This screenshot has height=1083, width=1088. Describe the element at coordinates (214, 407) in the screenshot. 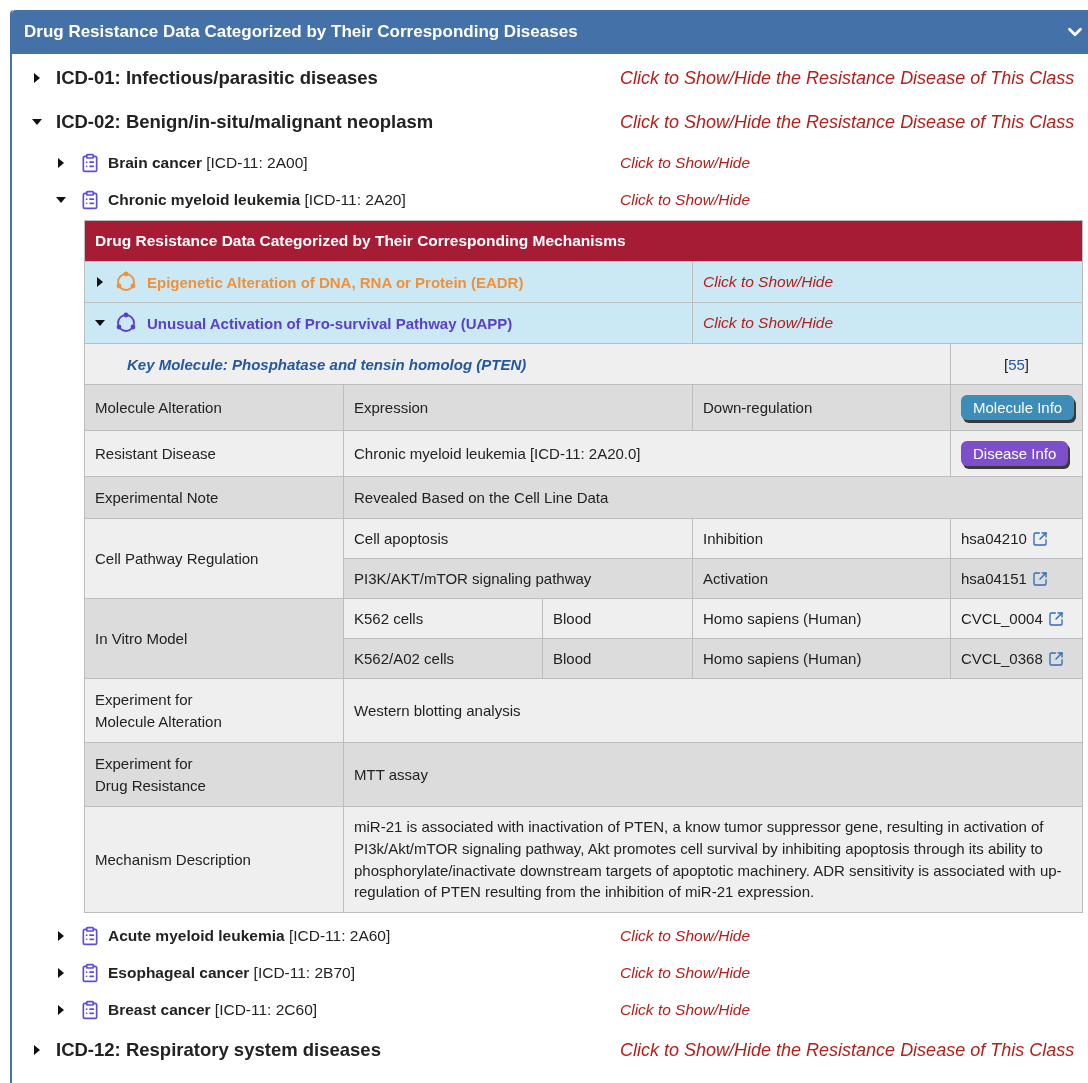

I see `row-label: Molecule Alteration` at that location.